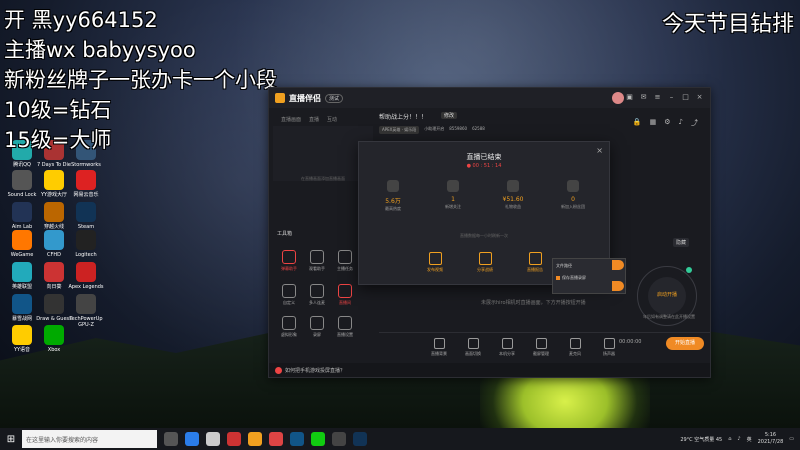 The image size is (800, 450). I want to click on desktop-icon-label: CFHD, so click(54, 255).